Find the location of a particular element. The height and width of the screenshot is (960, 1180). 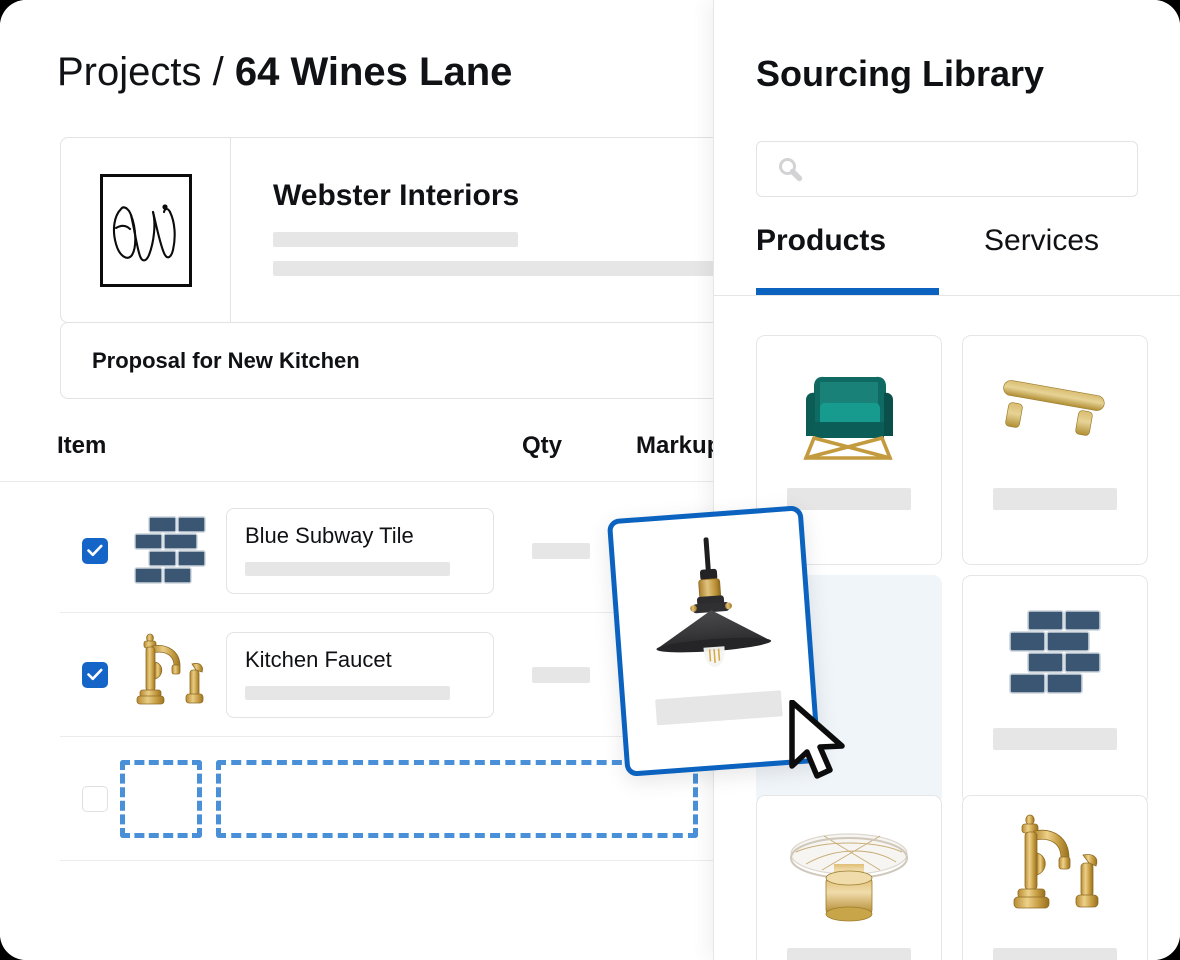

proposal-title: Proposal for New Kitchen is located at coordinates (226, 360).